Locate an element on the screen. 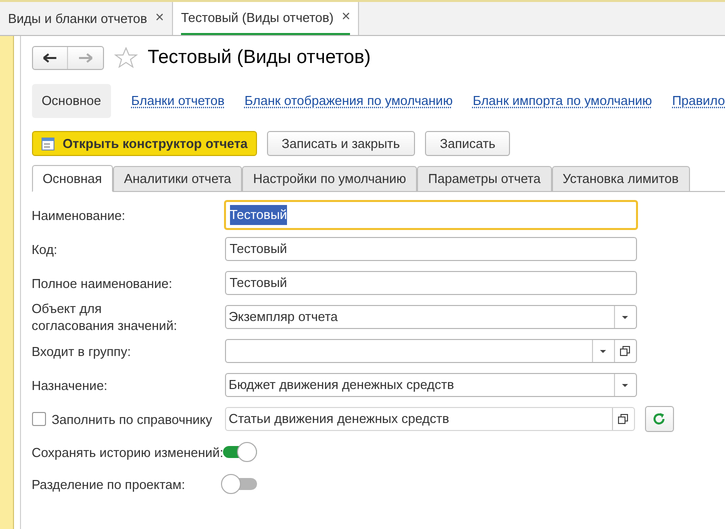  field-label: Код: is located at coordinates (45, 249).